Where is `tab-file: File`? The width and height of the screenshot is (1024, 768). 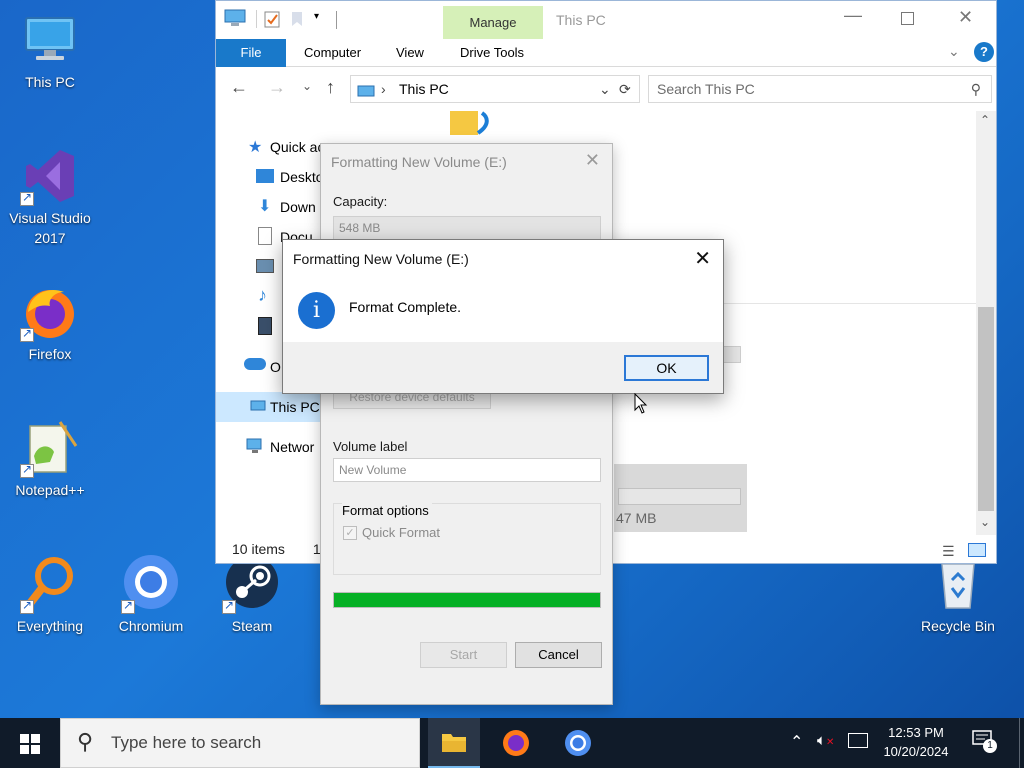 tab-file: File is located at coordinates (251, 53).